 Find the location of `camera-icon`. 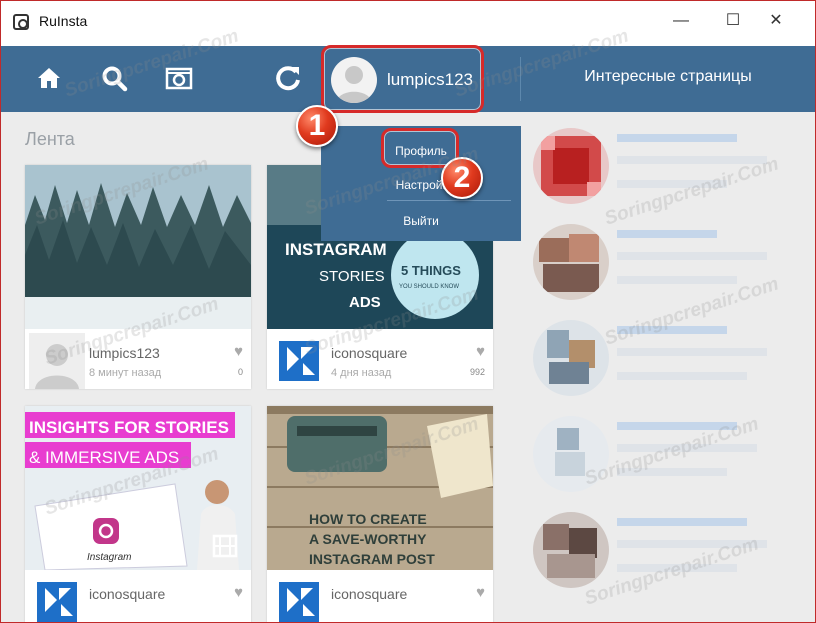

camera-icon is located at coordinates (179, 79).